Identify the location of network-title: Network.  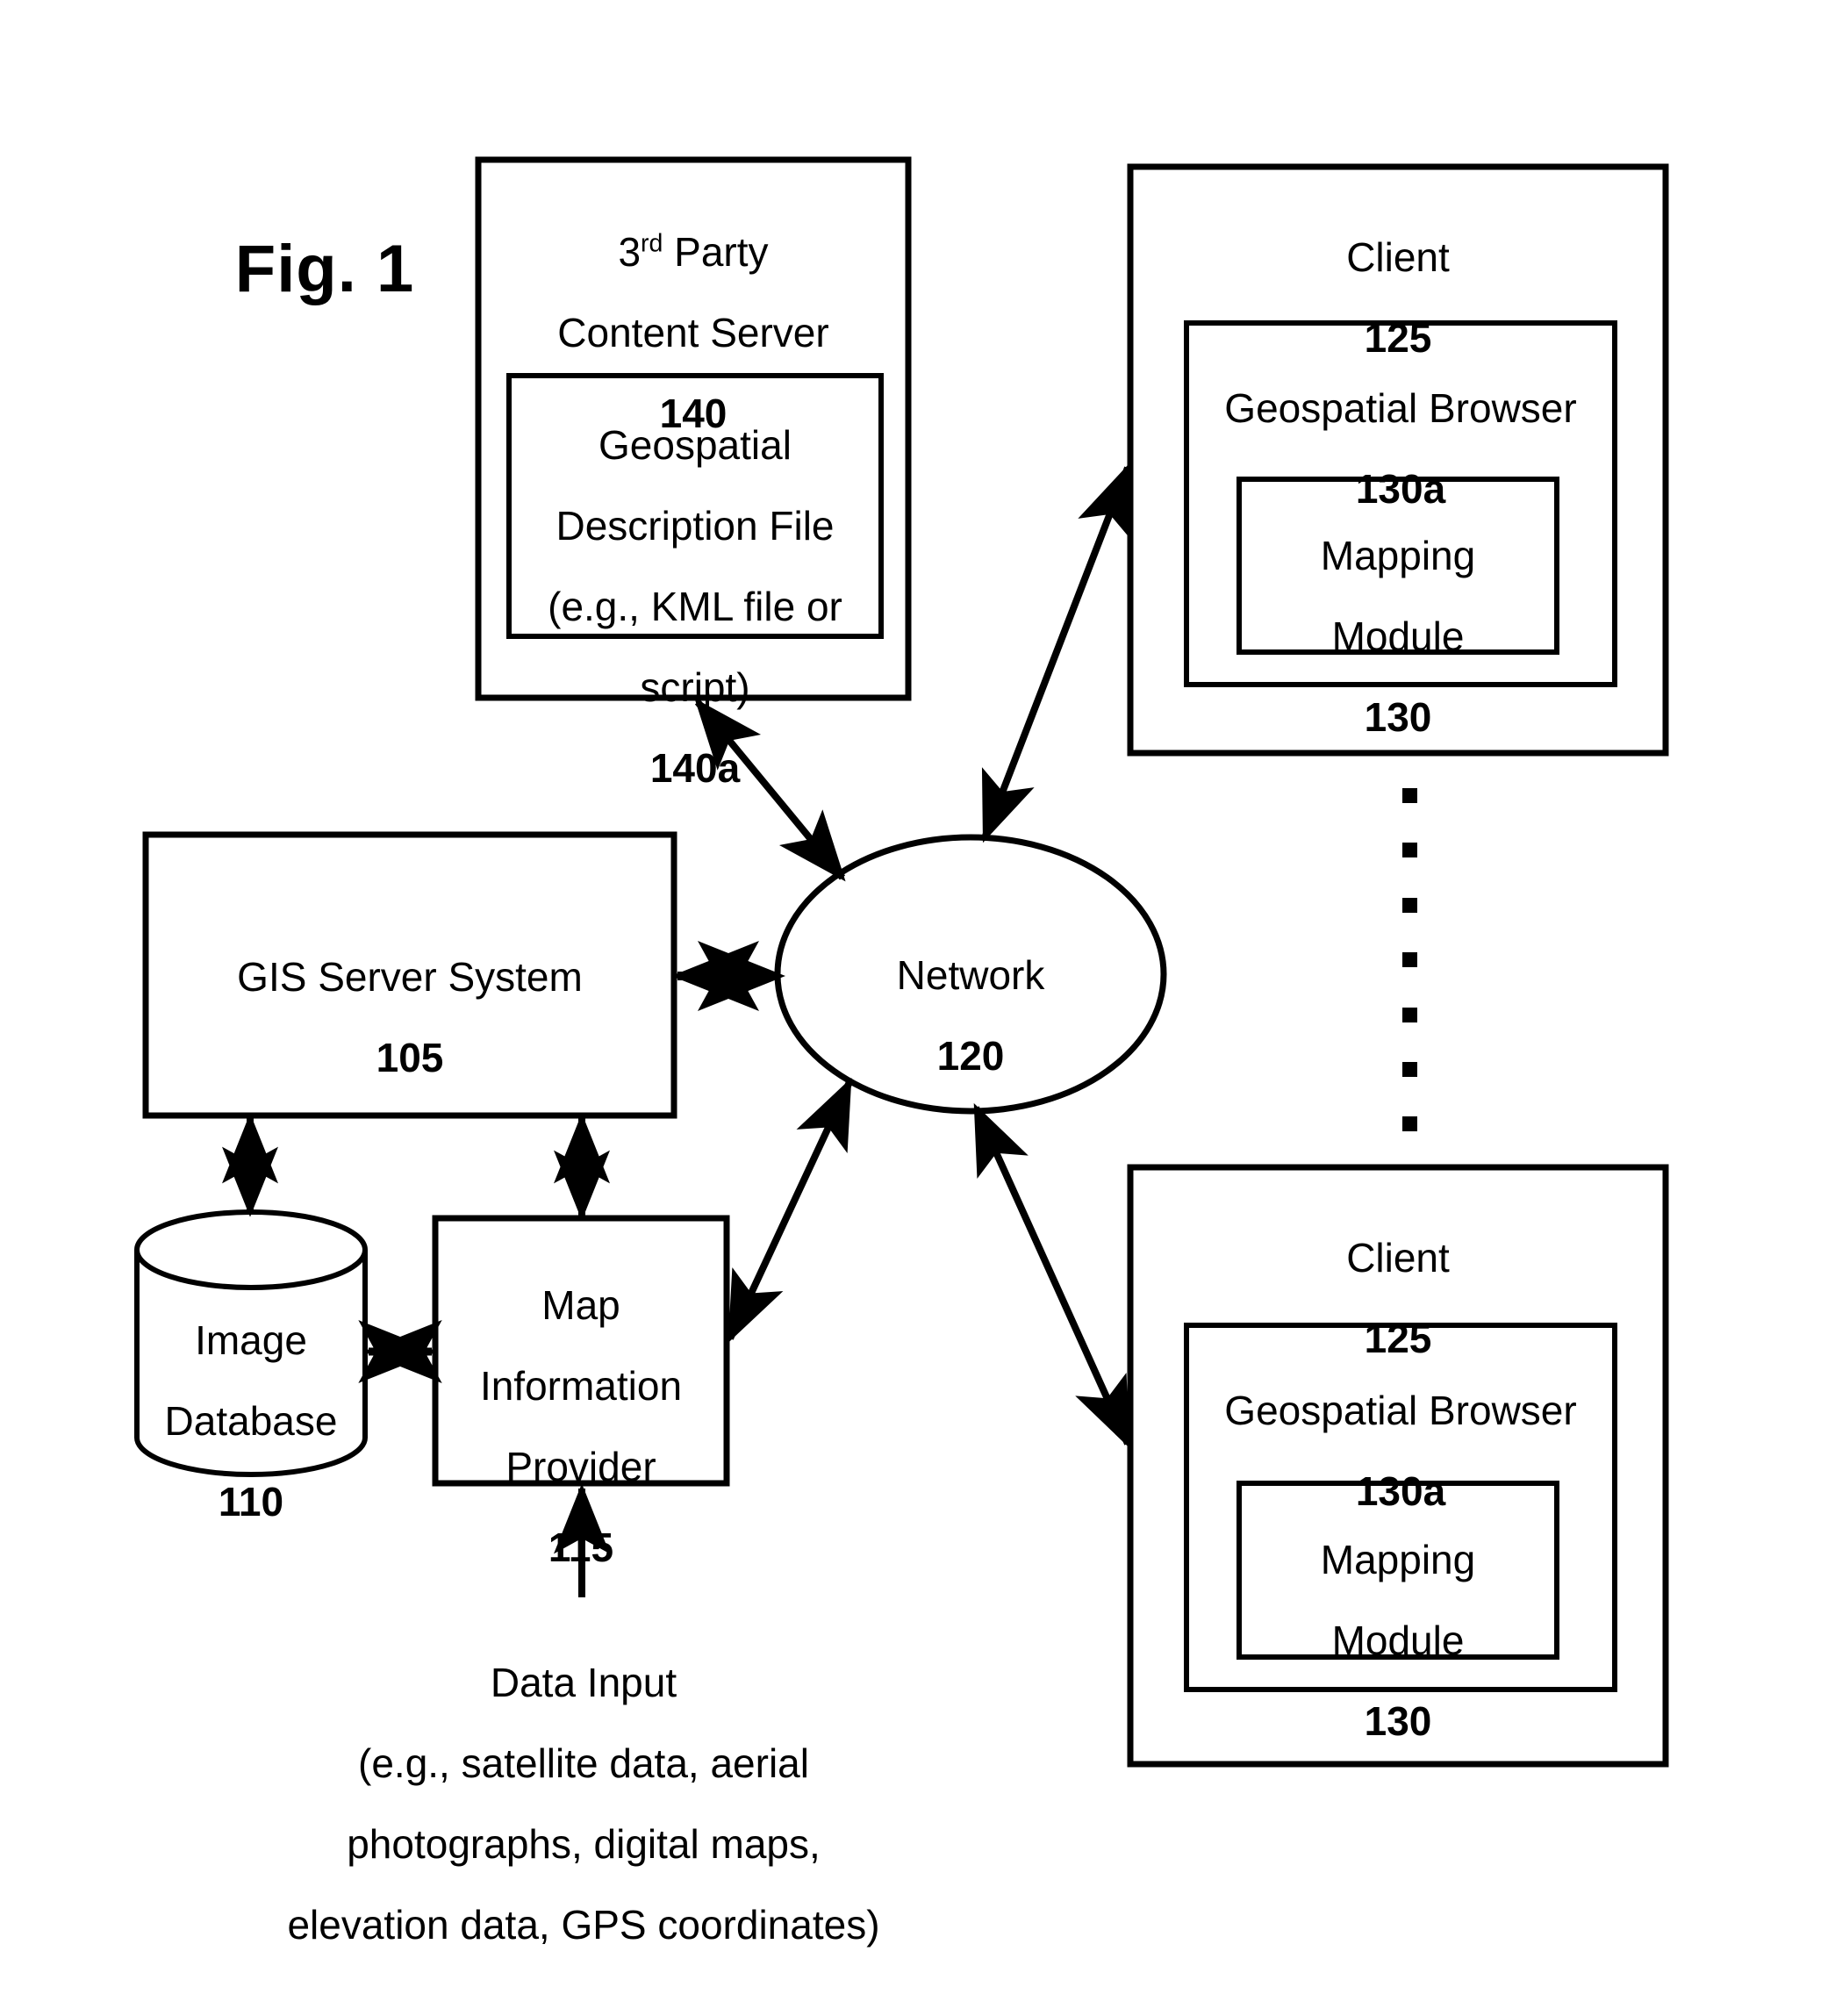
(970, 974).